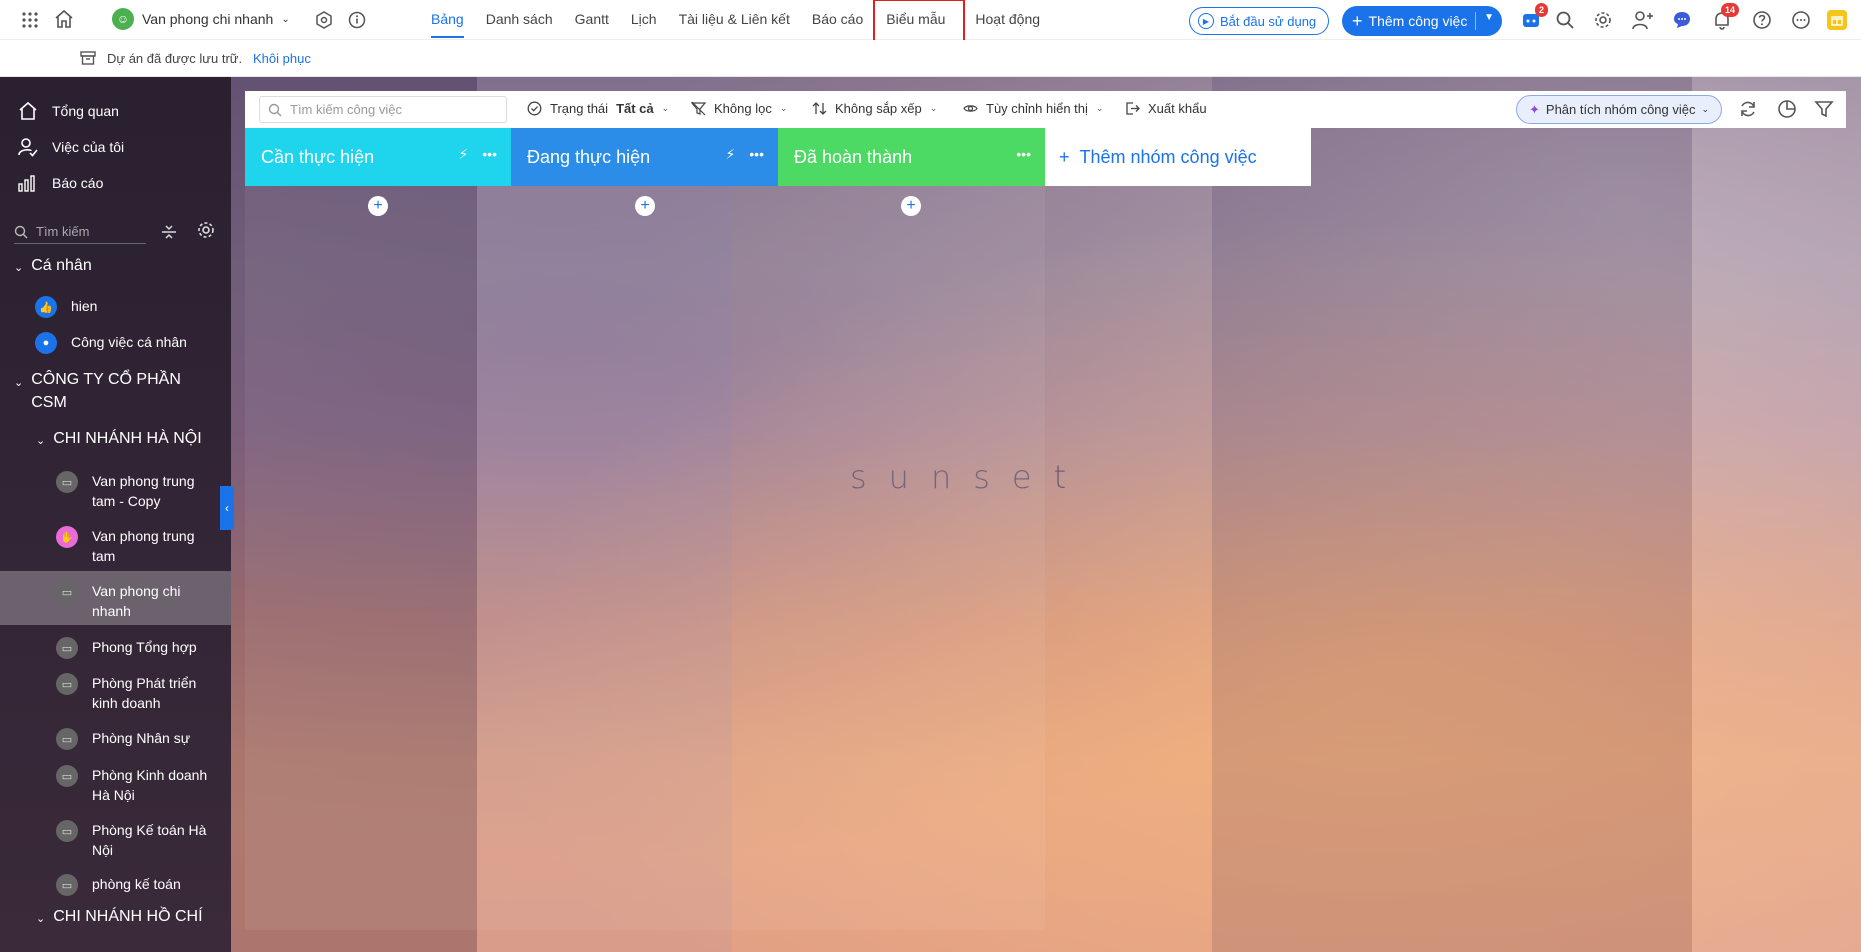  What do you see at coordinates (911, 157) in the screenshot?
I see `column-header-done: Đã hoàn thành •••` at bounding box center [911, 157].